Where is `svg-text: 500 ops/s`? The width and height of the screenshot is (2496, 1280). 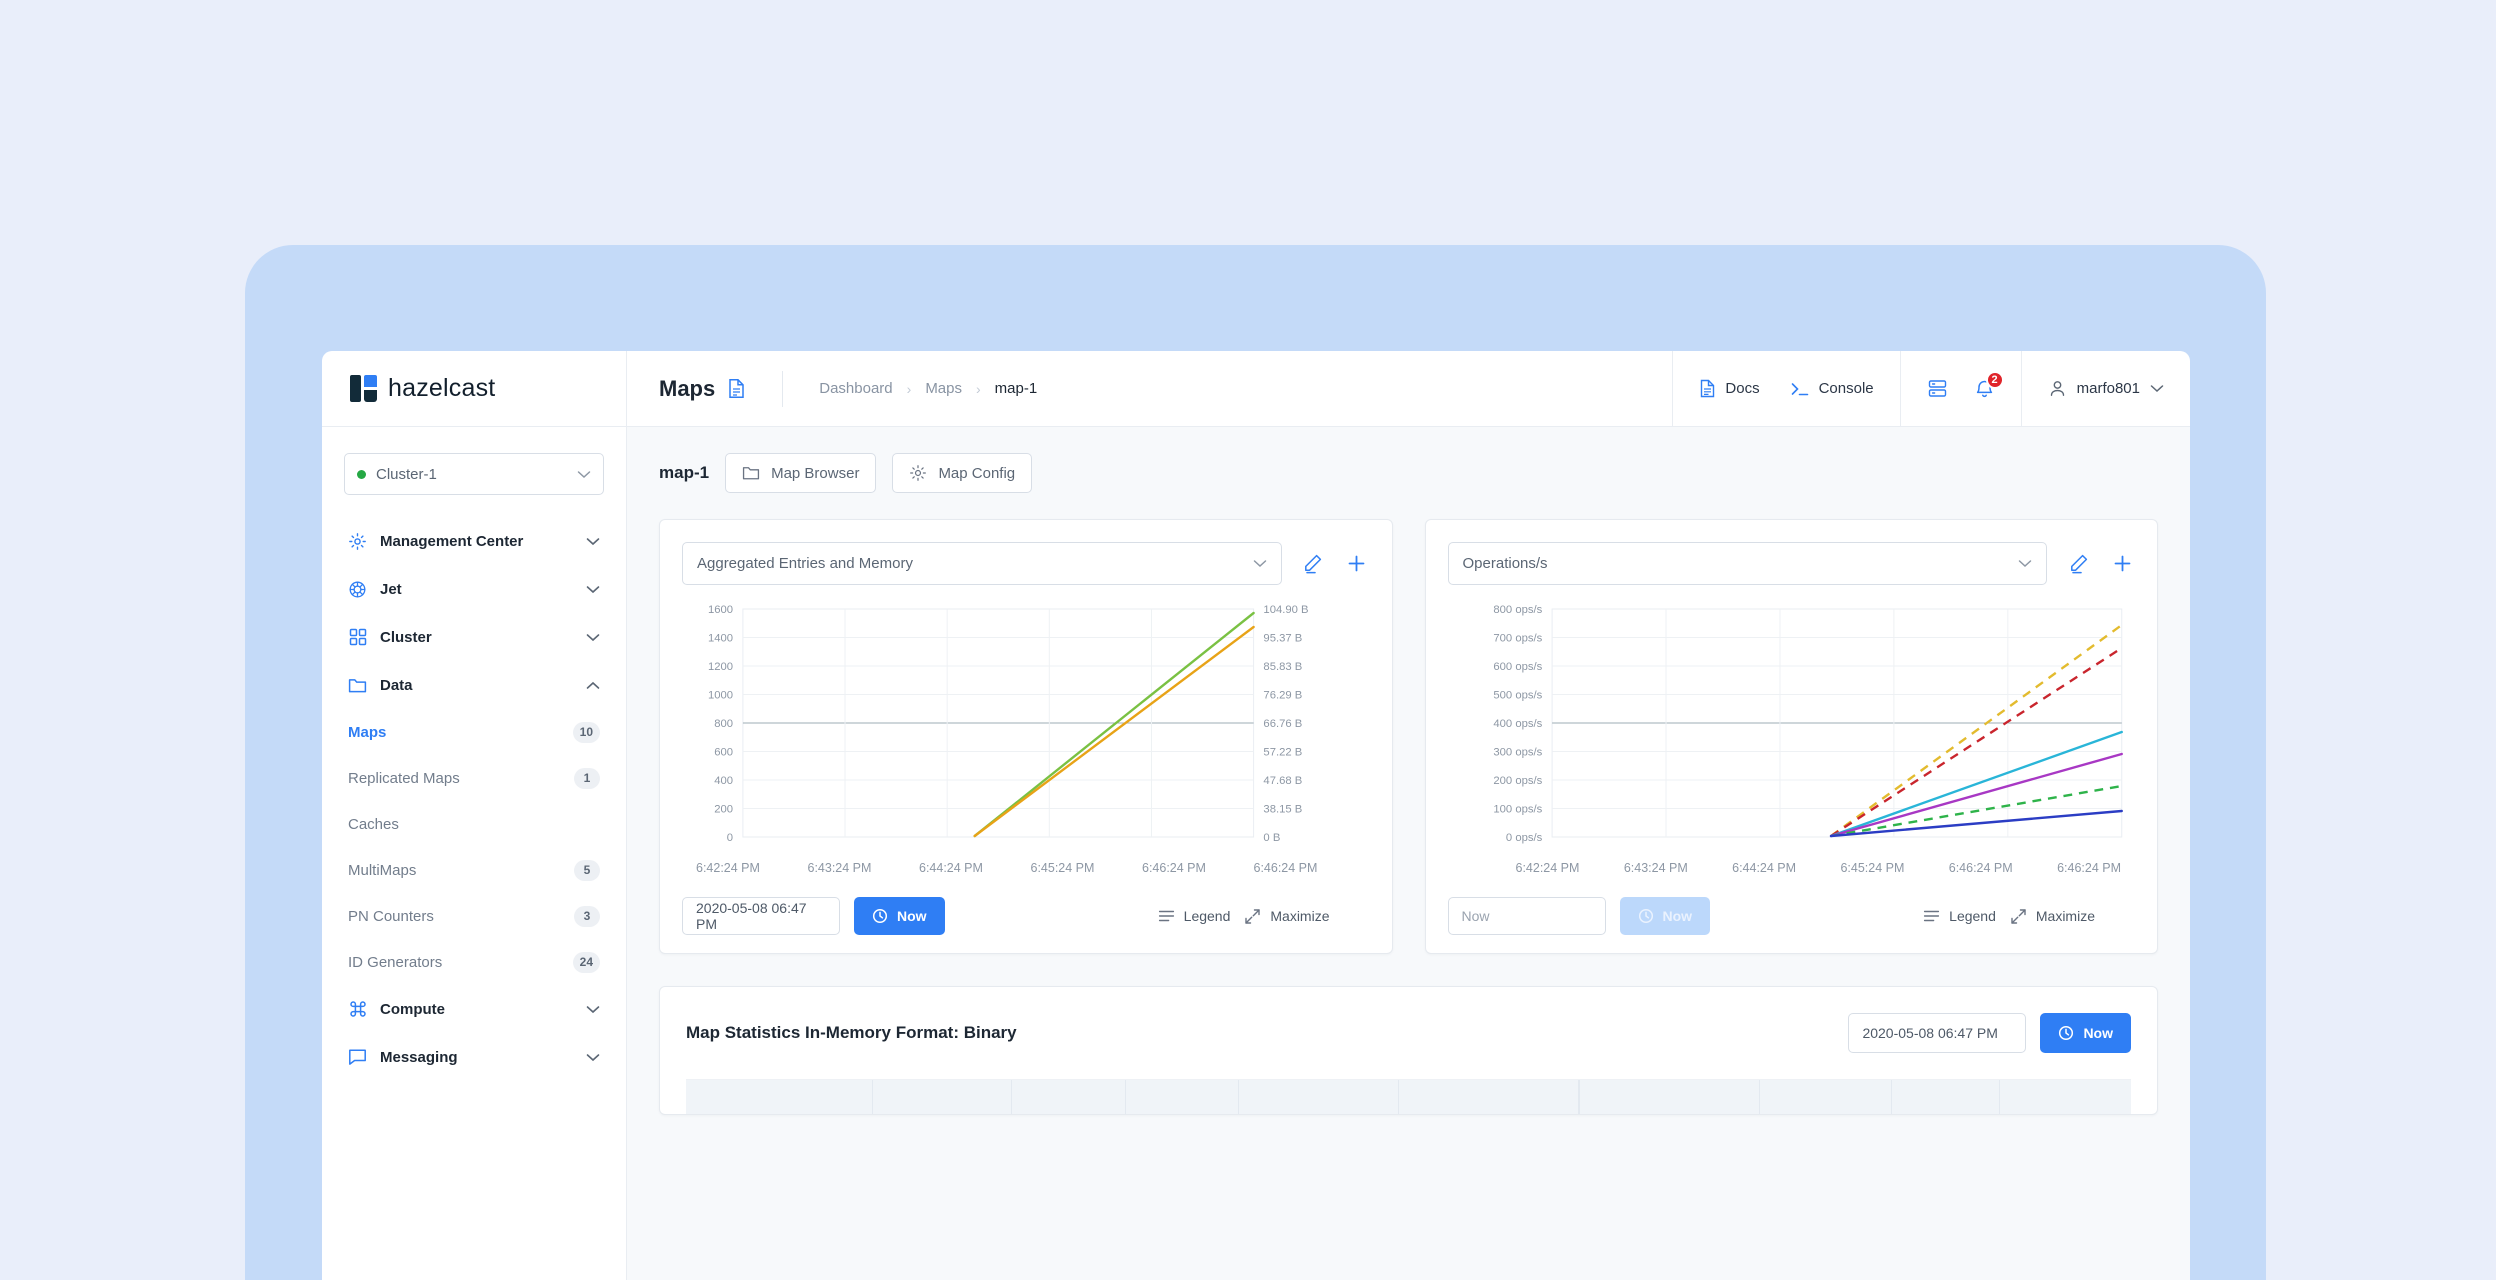
svg-text: 500 ops/s is located at coordinates (1517, 695).